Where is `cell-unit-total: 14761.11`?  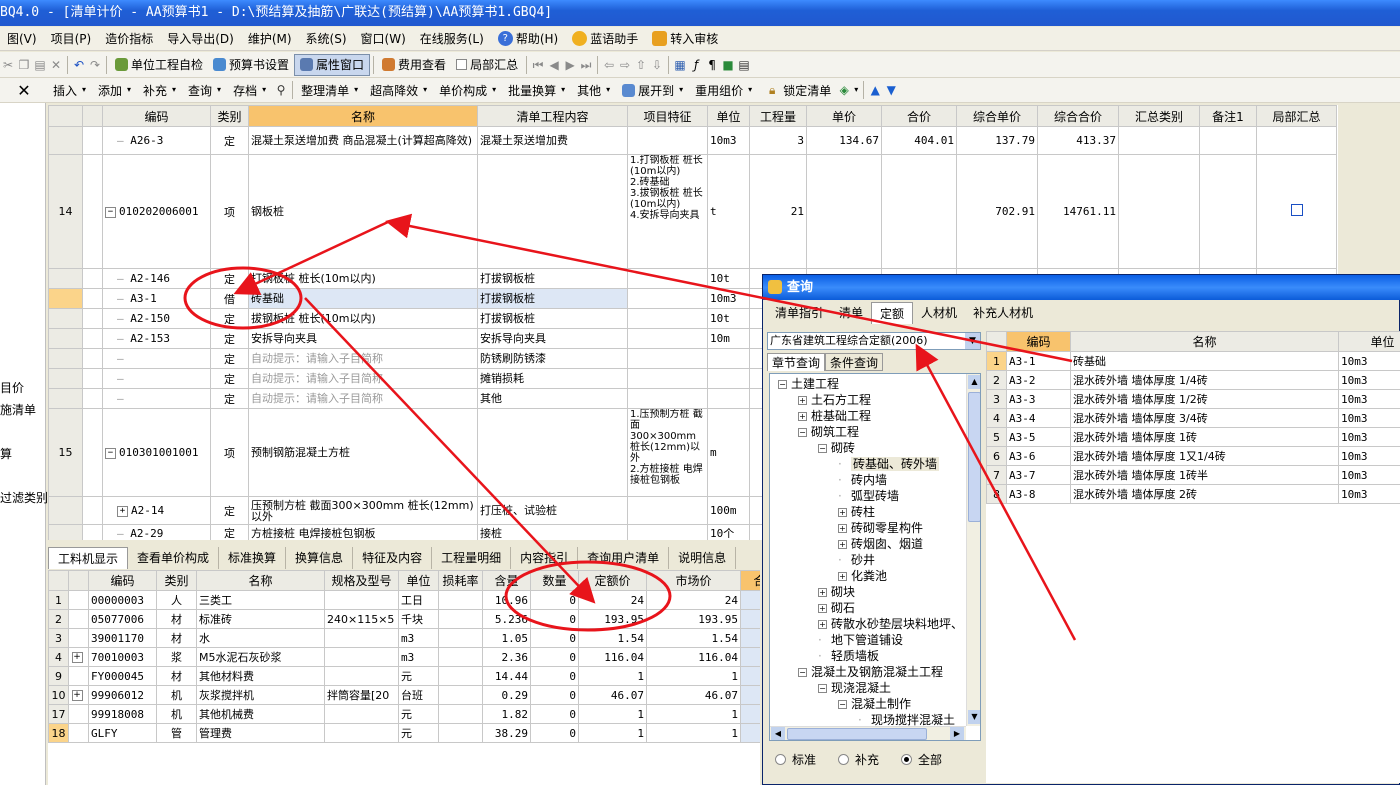 cell-unit-total: 14761.11 is located at coordinates (1078, 211).